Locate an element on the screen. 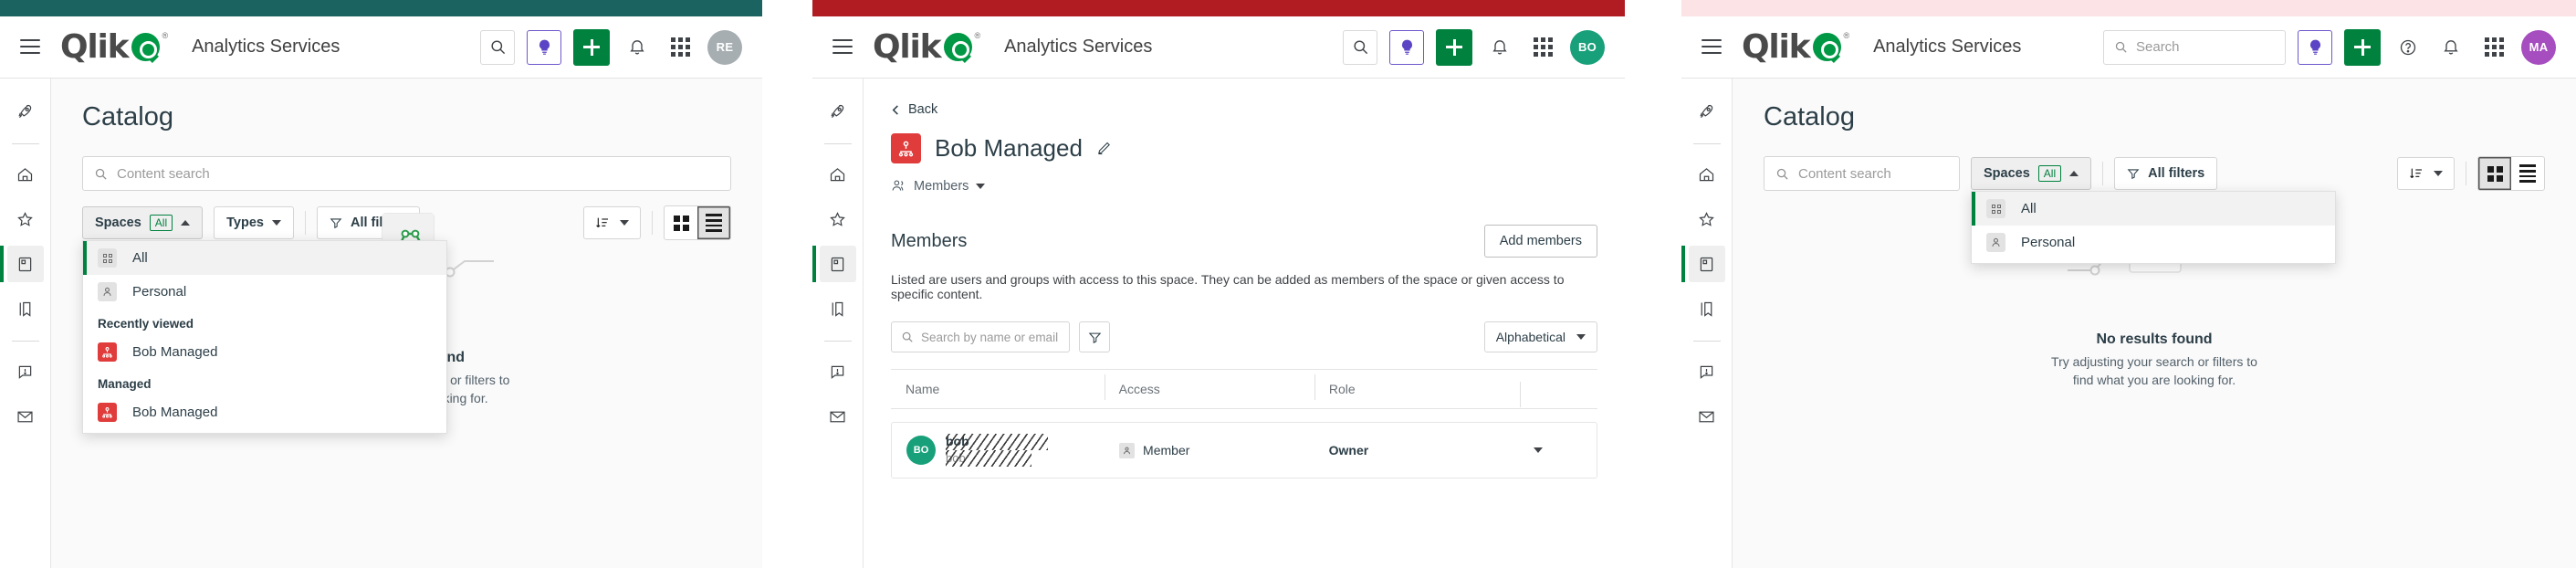 The height and width of the screenshot is (568, 2576). members-sort-select: Alphabetical is located at coordinates (1540, 336).